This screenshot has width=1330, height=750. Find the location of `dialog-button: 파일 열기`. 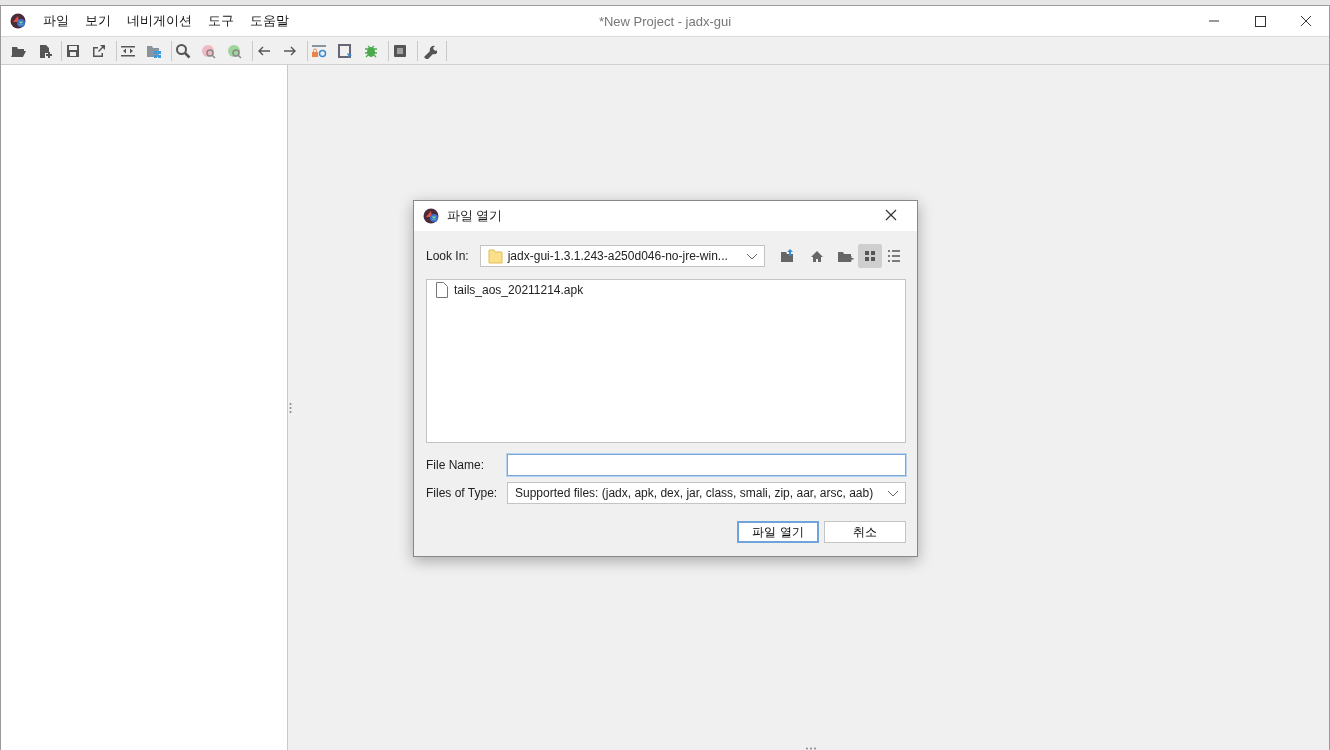

dialog-button: 파일 열기 is located at coordinates (778, 532).